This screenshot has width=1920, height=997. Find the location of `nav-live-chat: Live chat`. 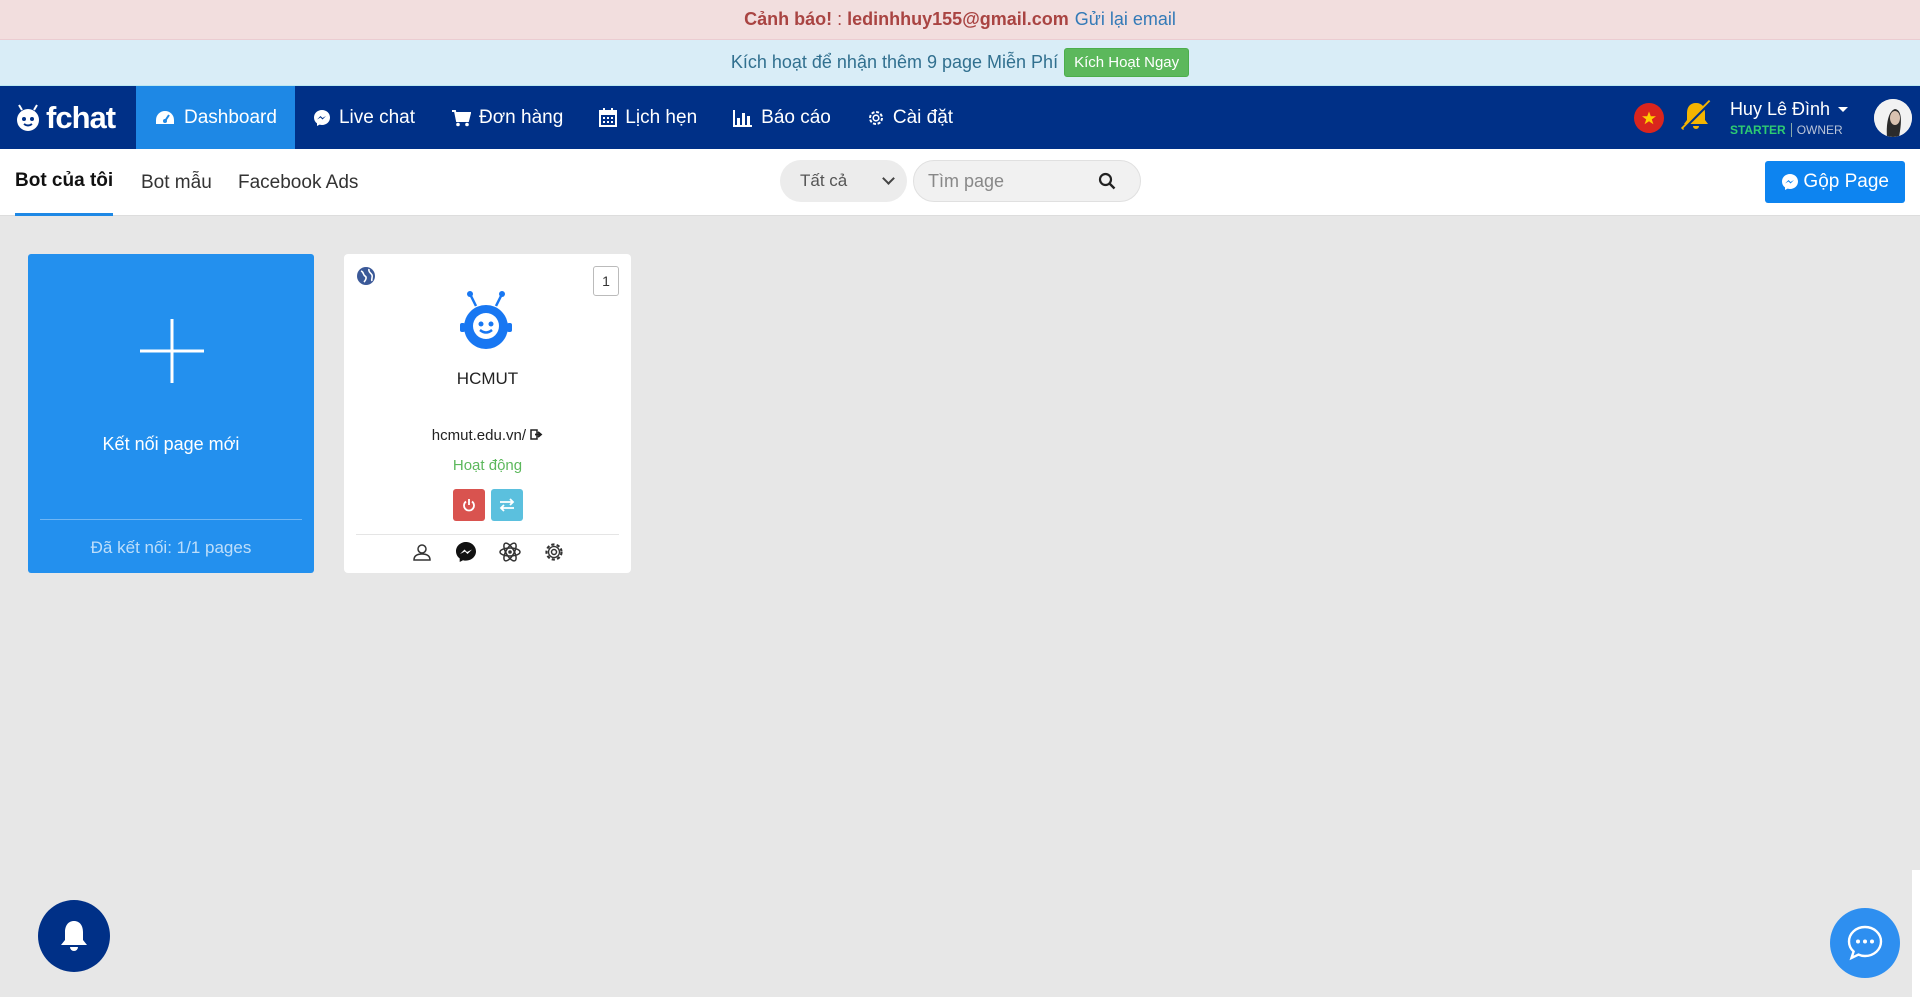

nav-live-chat: Live chat is located at coordinates (364, 117).